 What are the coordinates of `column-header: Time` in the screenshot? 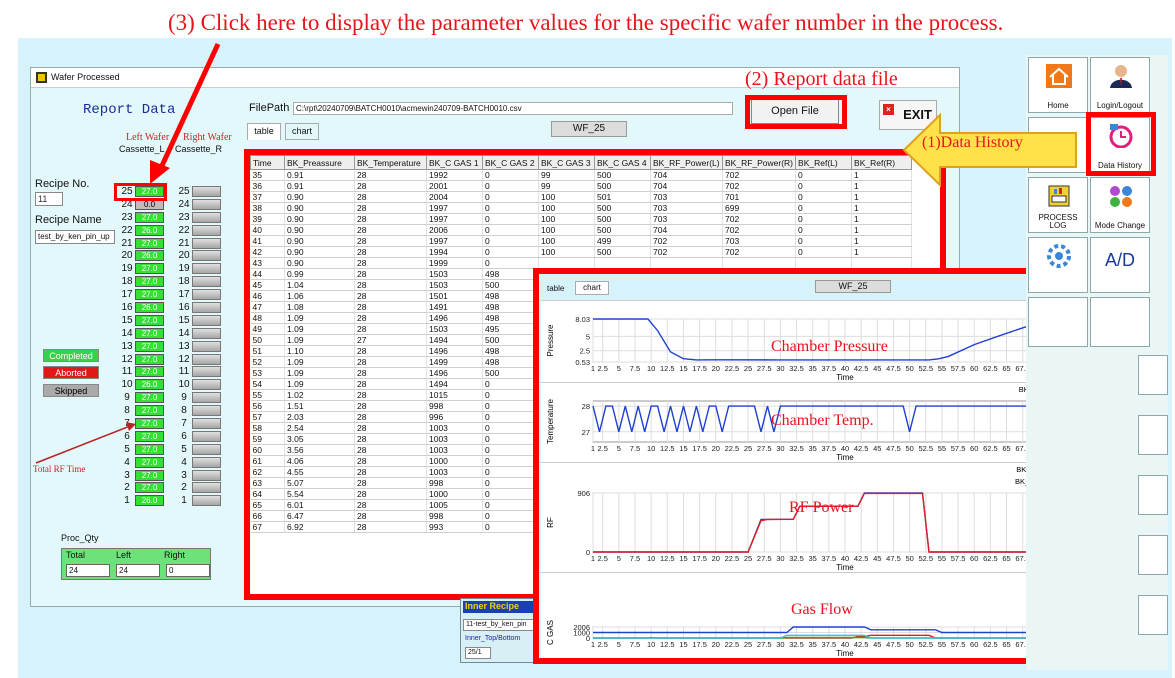 It's located at (267, 162).